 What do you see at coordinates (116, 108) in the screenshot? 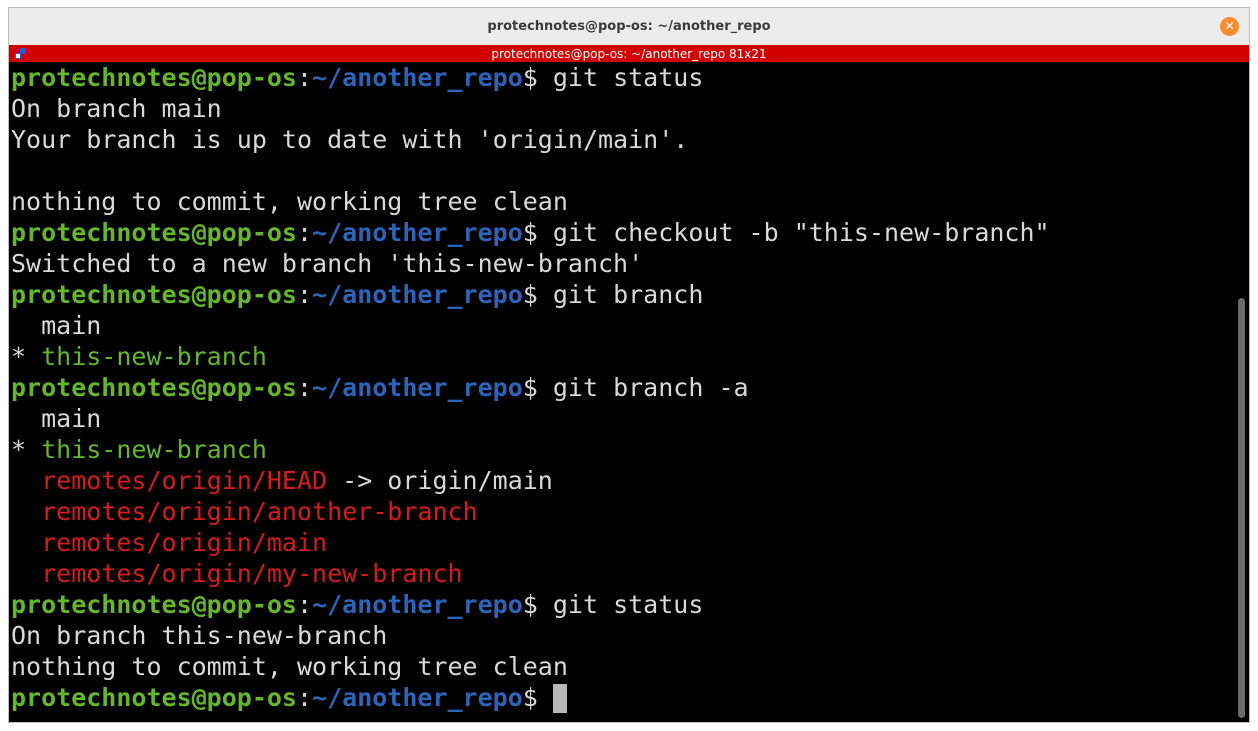
I see `output-line: On branch main` at bounding box center [116, 108].